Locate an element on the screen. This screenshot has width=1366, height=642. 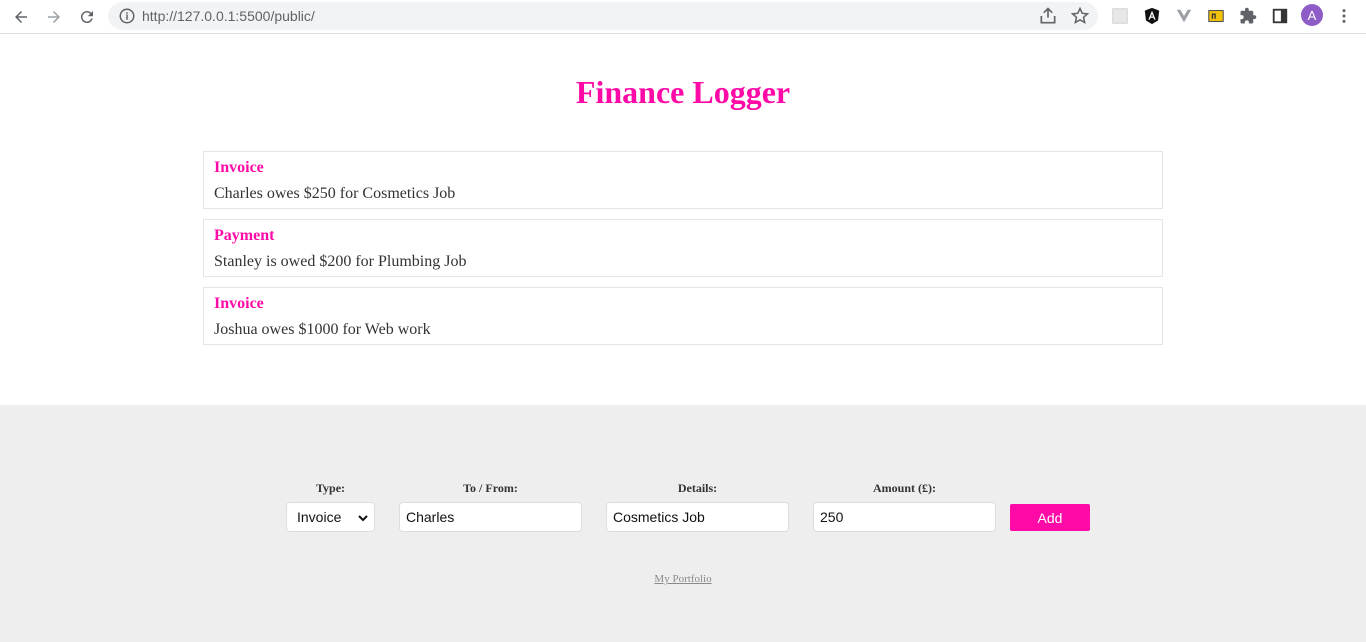
browser-toolbar: http://127.0.0.1:5500/public/ A is located at coordinates (683, 17).